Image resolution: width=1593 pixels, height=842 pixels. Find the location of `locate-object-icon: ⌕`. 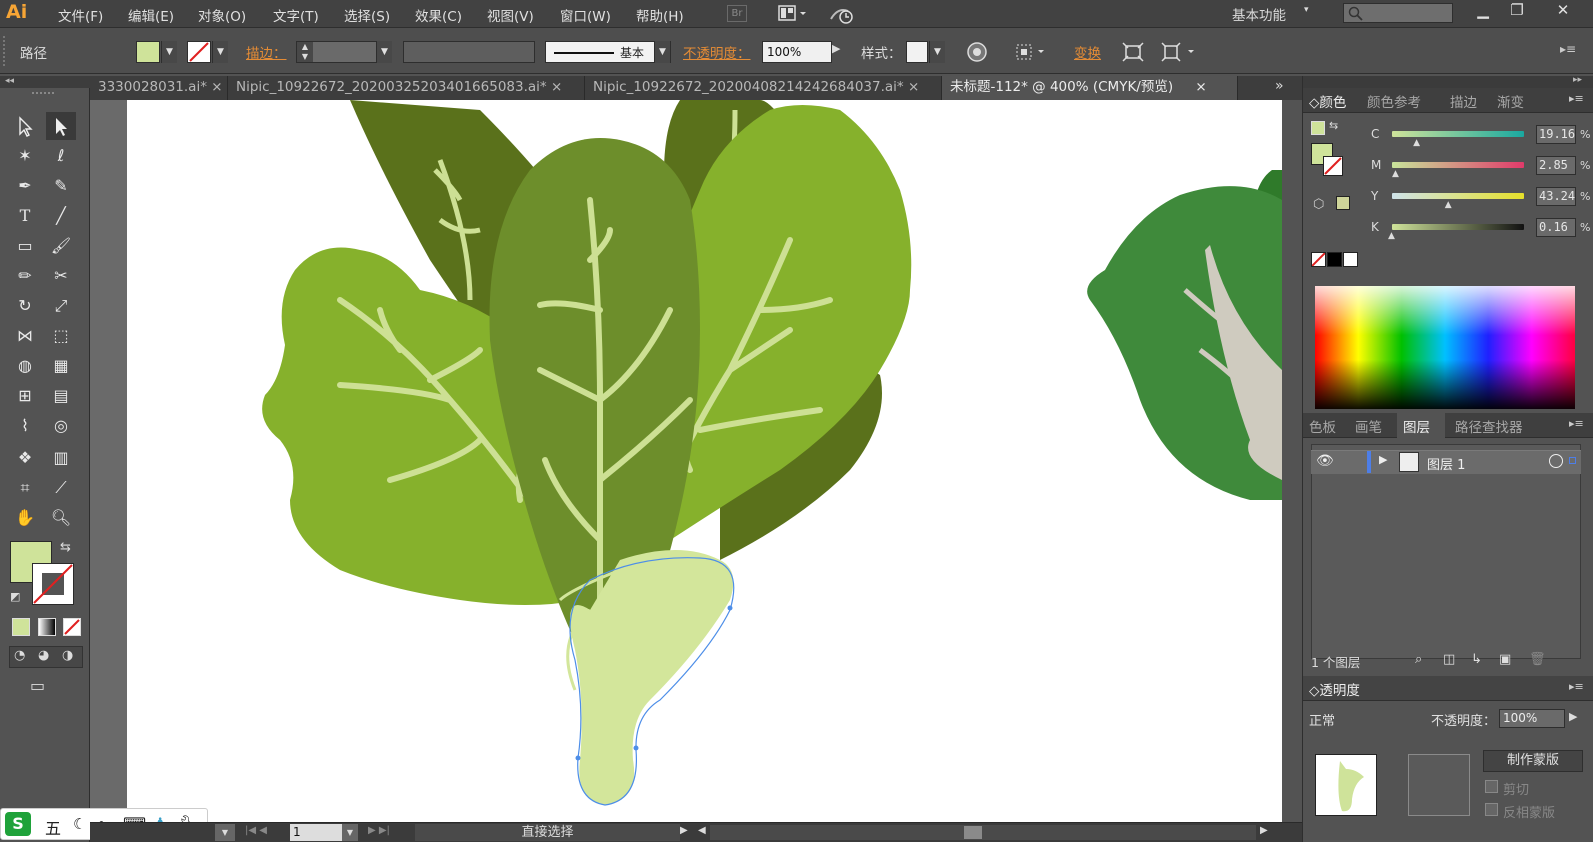

locate-object-icon: ⌕ is located at coordinates (1418, 659).